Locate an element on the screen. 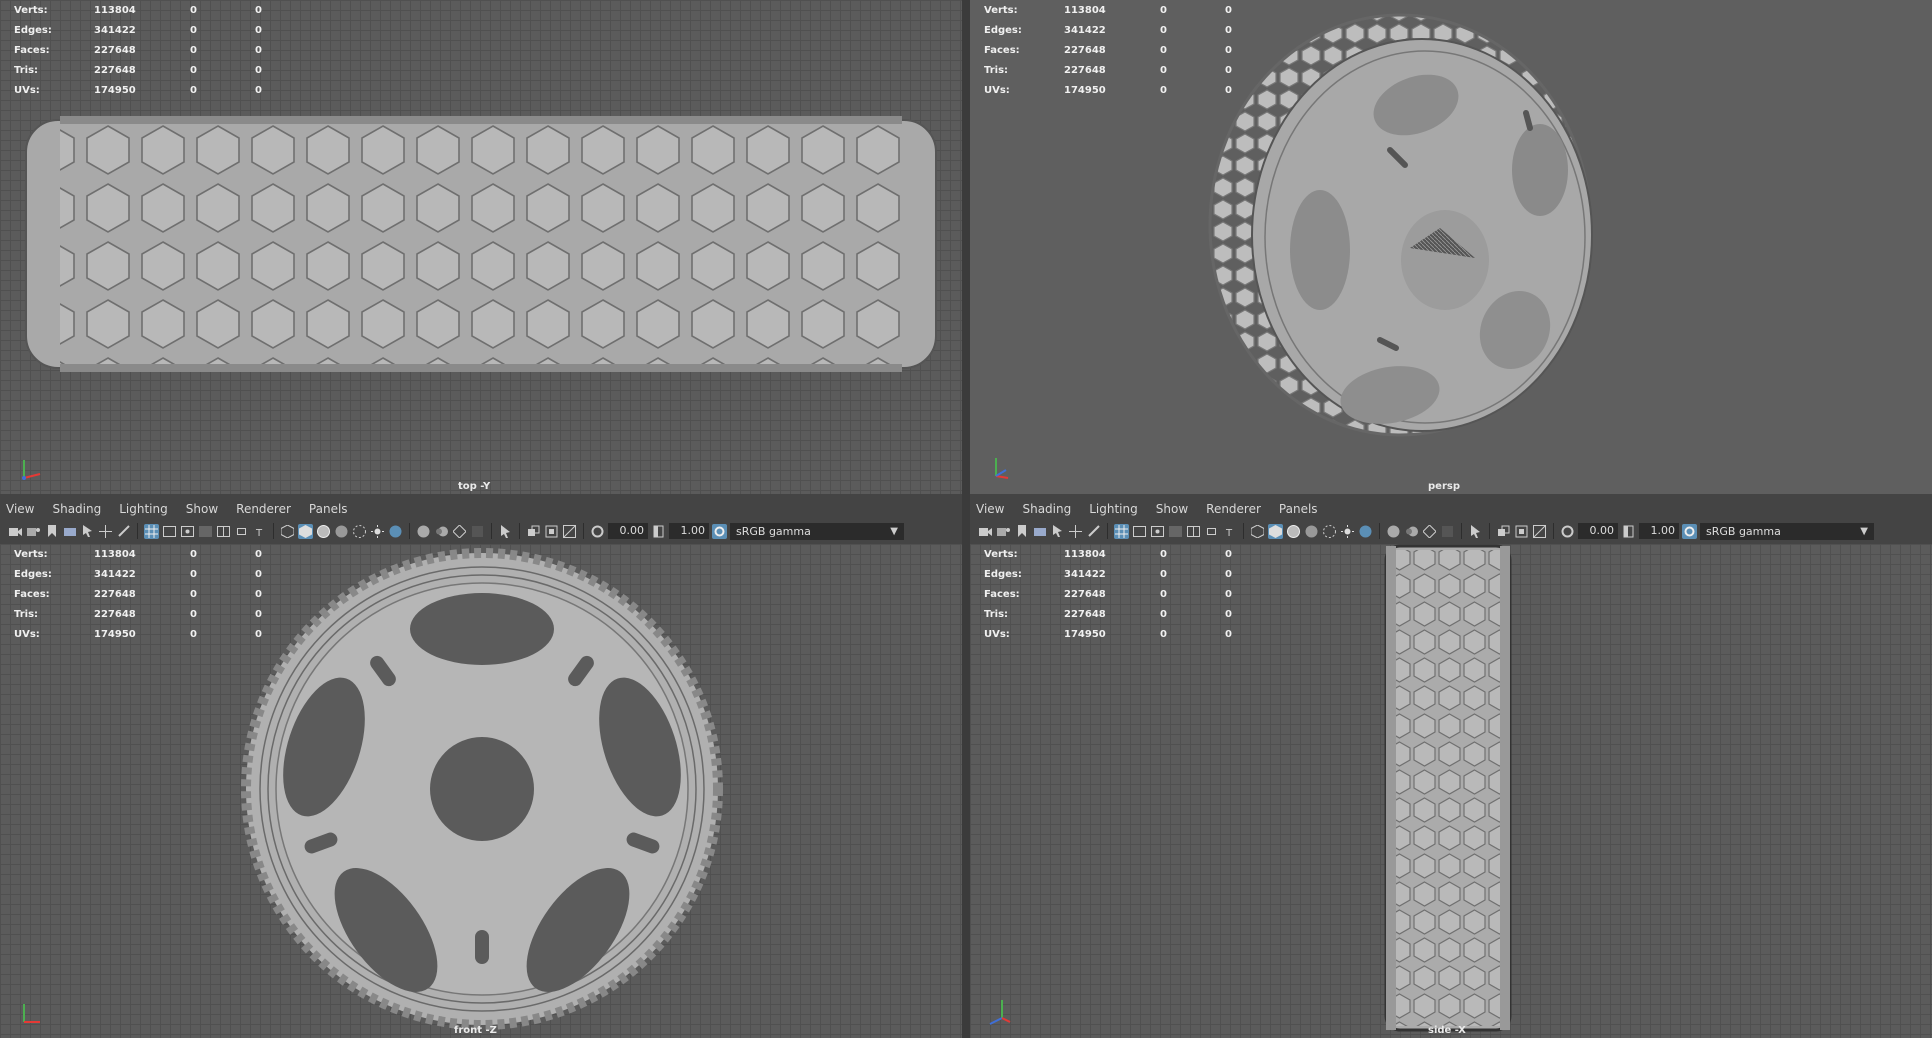  color-space-label: sRGB gamma is located at coordinates (1743, 531).